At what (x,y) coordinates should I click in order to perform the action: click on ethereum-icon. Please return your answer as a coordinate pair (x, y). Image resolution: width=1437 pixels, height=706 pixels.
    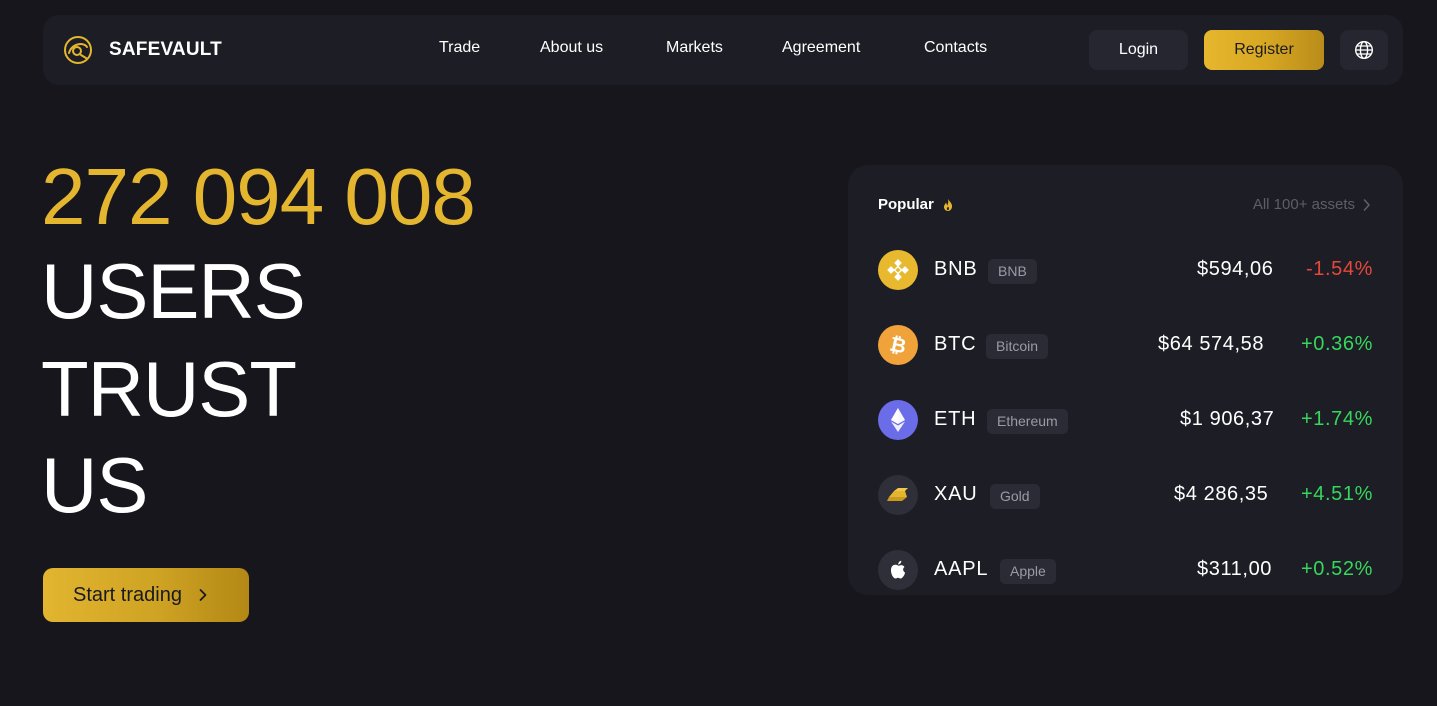
    Looking at the image, I should click on (898, 420).